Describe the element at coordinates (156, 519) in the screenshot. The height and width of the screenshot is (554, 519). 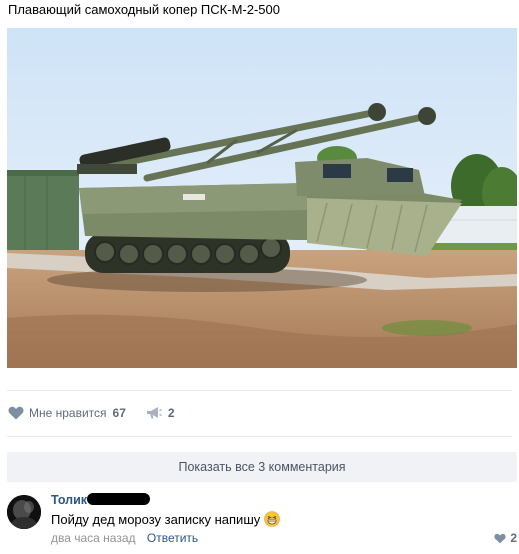
I see `comment-text: Пойду дед морозу записку напишу` at that location.